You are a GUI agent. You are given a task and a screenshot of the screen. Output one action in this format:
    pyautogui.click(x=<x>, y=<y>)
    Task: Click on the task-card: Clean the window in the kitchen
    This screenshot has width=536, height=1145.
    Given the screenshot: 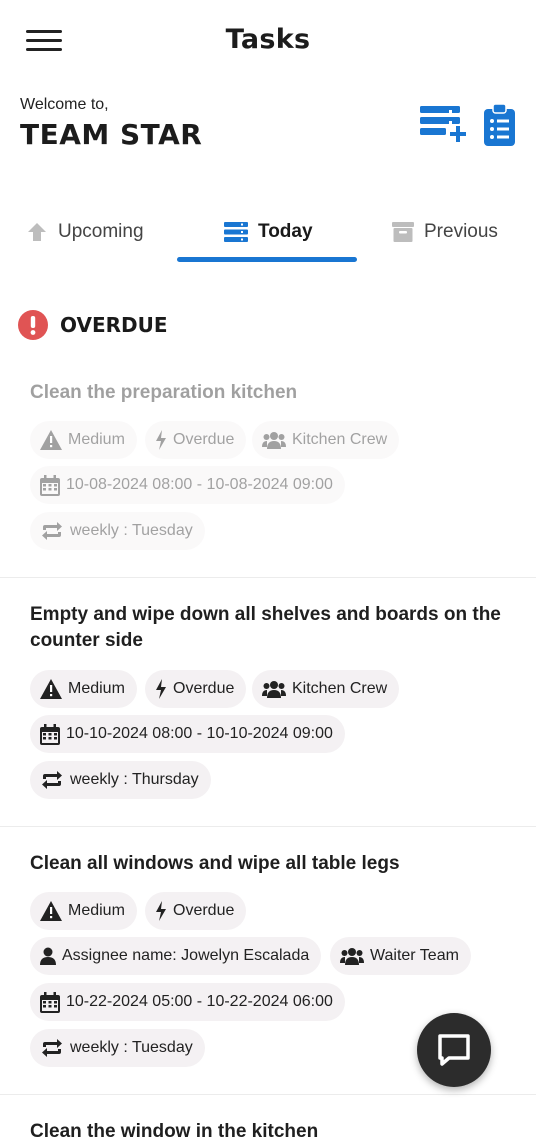 What is the action you would take?
    pyautogui.click(x=268, y=1126)
    